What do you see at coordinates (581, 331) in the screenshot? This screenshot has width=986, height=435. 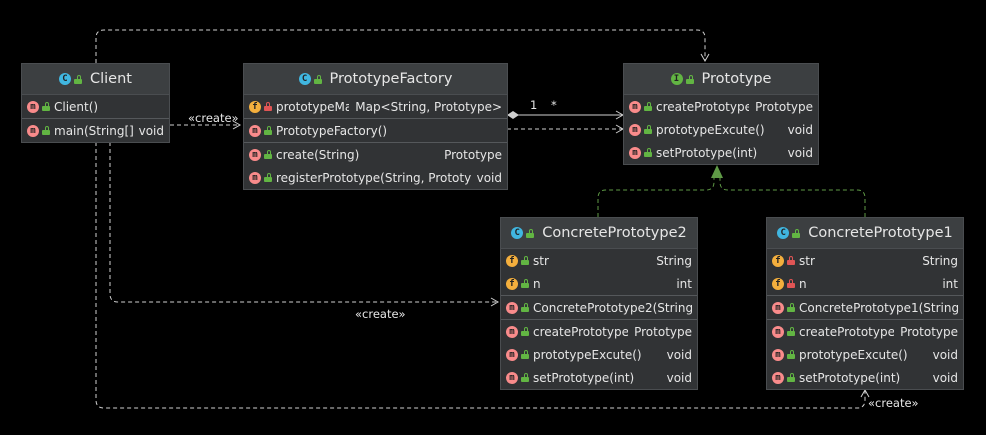 I see `member-name: createPrototype()` at bounding box center [581, 331].